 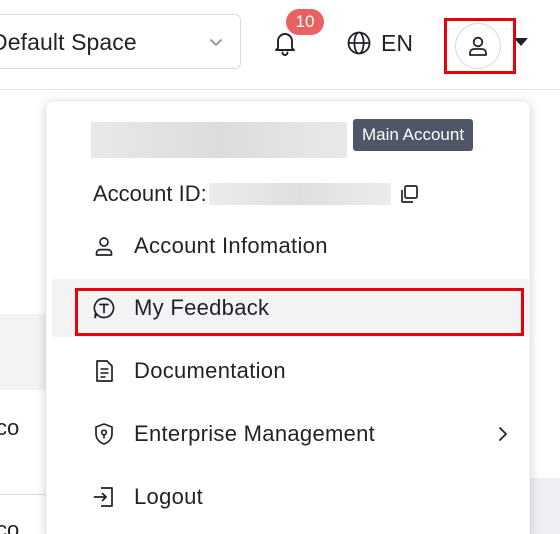 What do you see at coordinates (413, 135) in the screenshot?
I see `main-account-tag: Main Account` at bounding box center [413, 135].